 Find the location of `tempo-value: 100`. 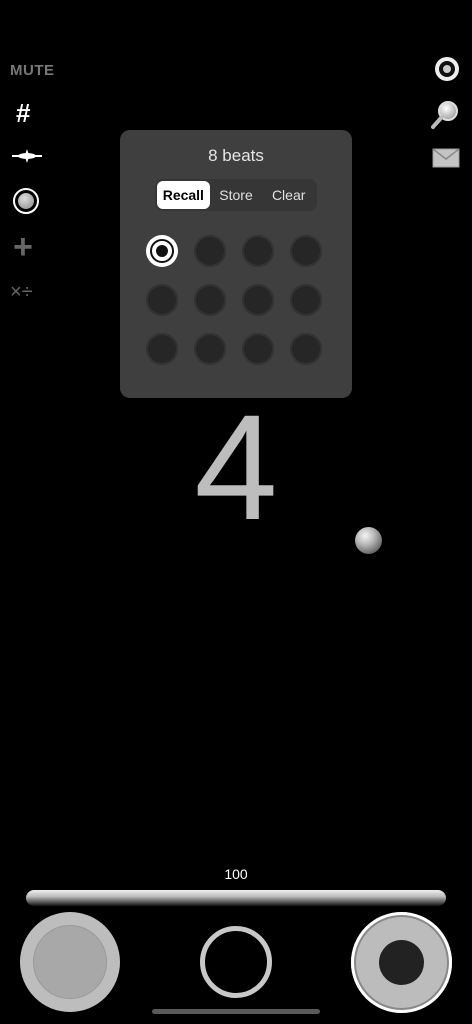

tempo-value: 100 is located at coordinates (236, 874).